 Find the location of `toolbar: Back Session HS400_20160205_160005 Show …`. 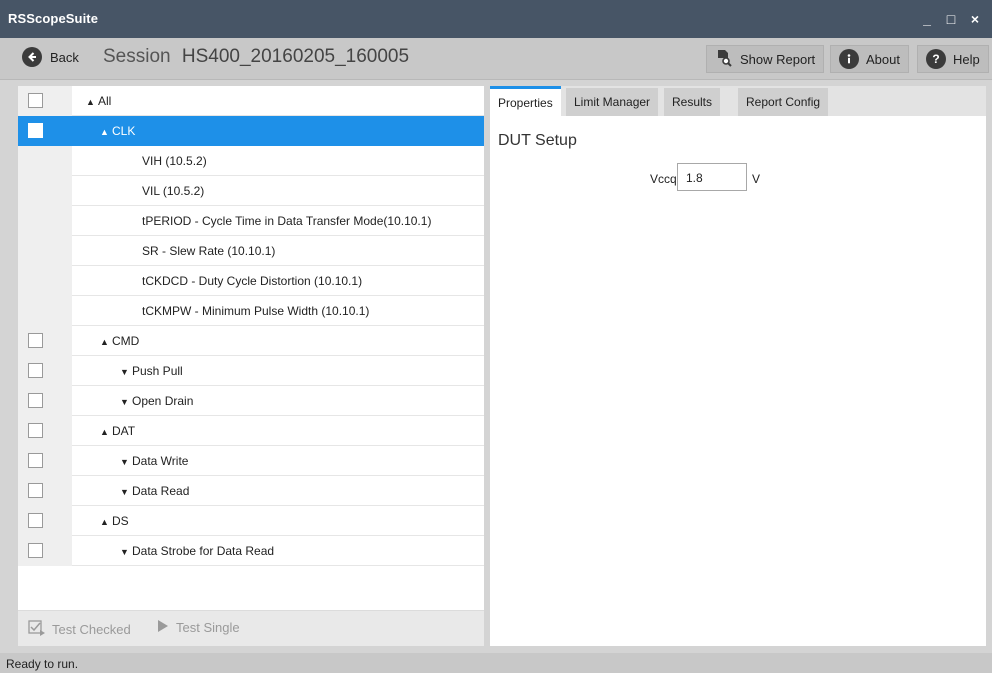

toolbar: Back Session HS400_20160205_160005 Show … is located at coordinates (496, 59).